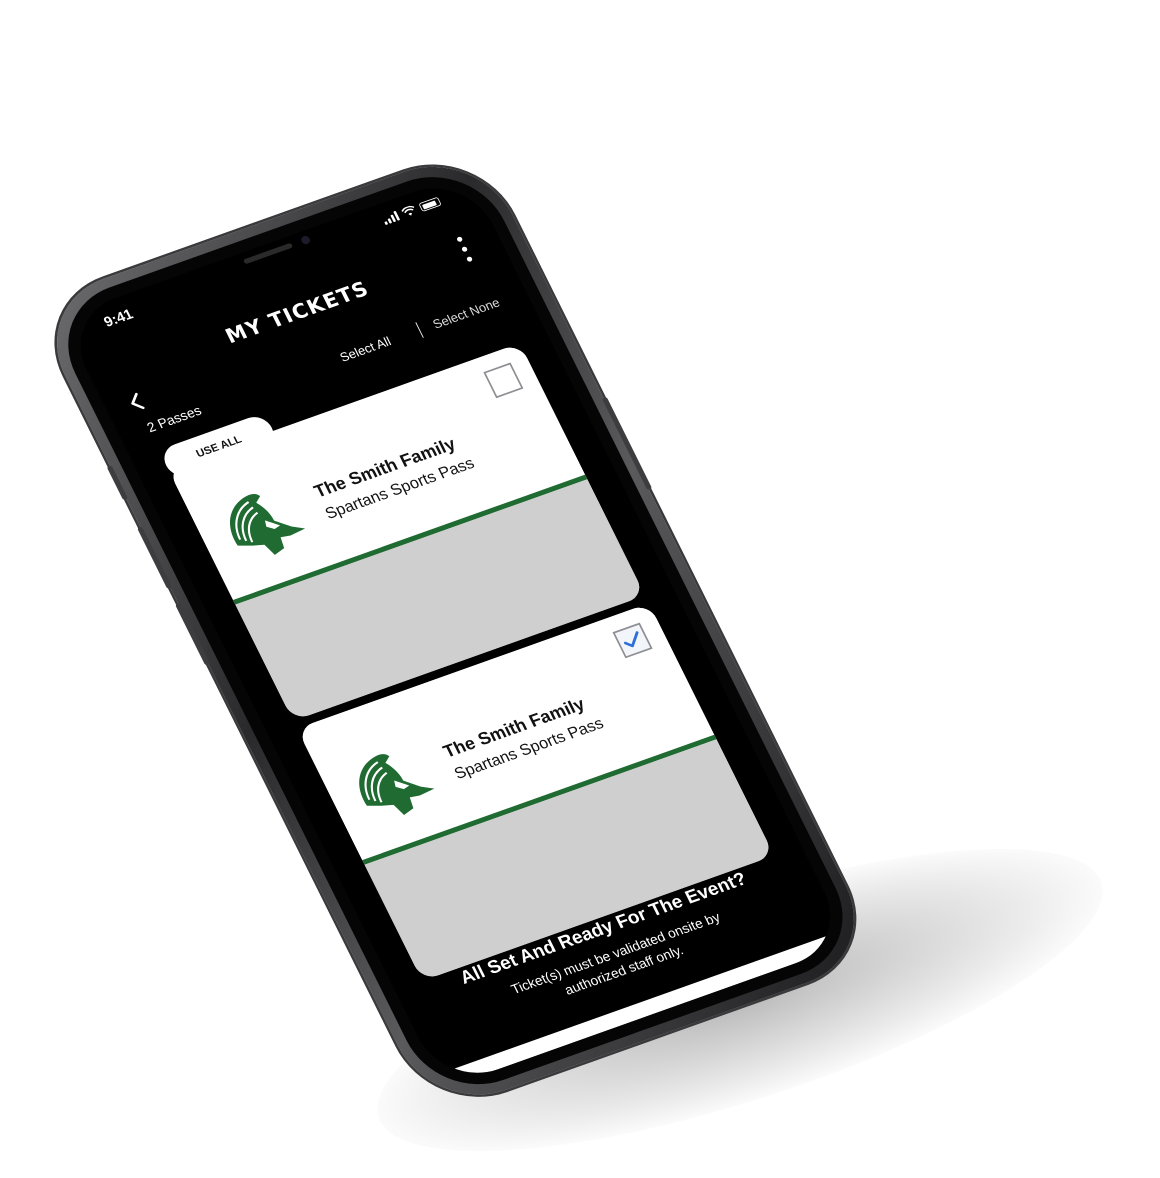  Describe the element at coordinates (430, 204) in the screenshot. I see `battery-icon` at that location.